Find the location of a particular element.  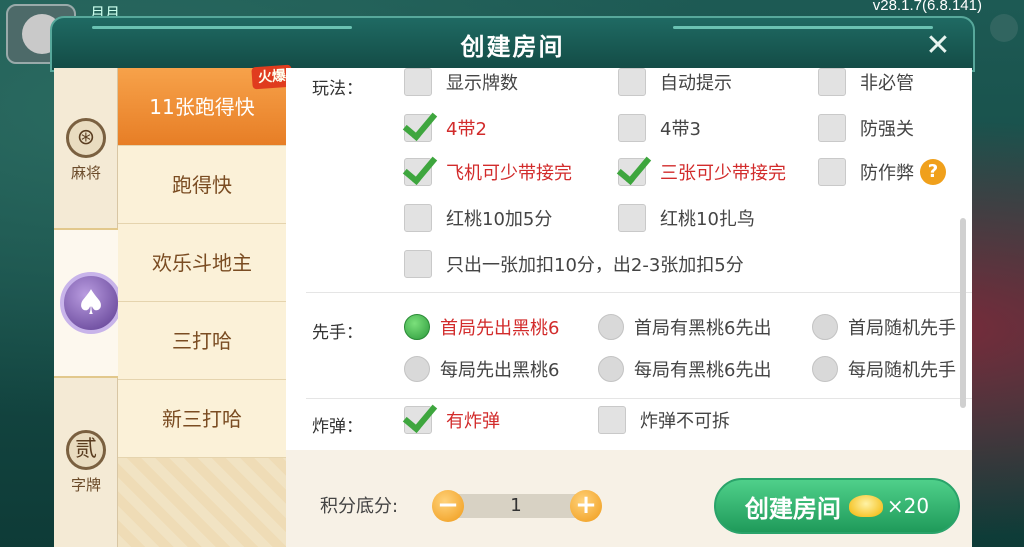

option-plane-less: 飞机可少带接完 is located at coordinates (488, 172).